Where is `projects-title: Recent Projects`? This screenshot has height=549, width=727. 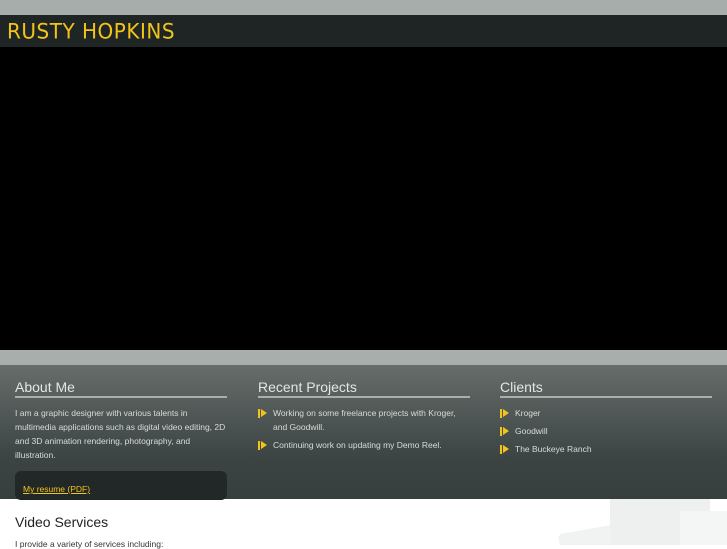
projects-title: Recent Projects is located at coordinates (364, 388).